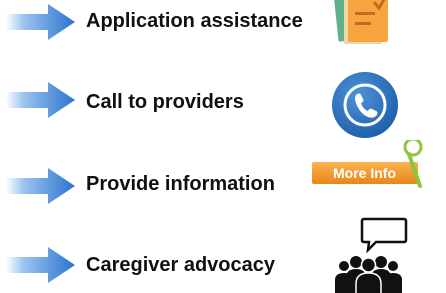  I want to click on service-label: Call to providers, so click(165, 102).